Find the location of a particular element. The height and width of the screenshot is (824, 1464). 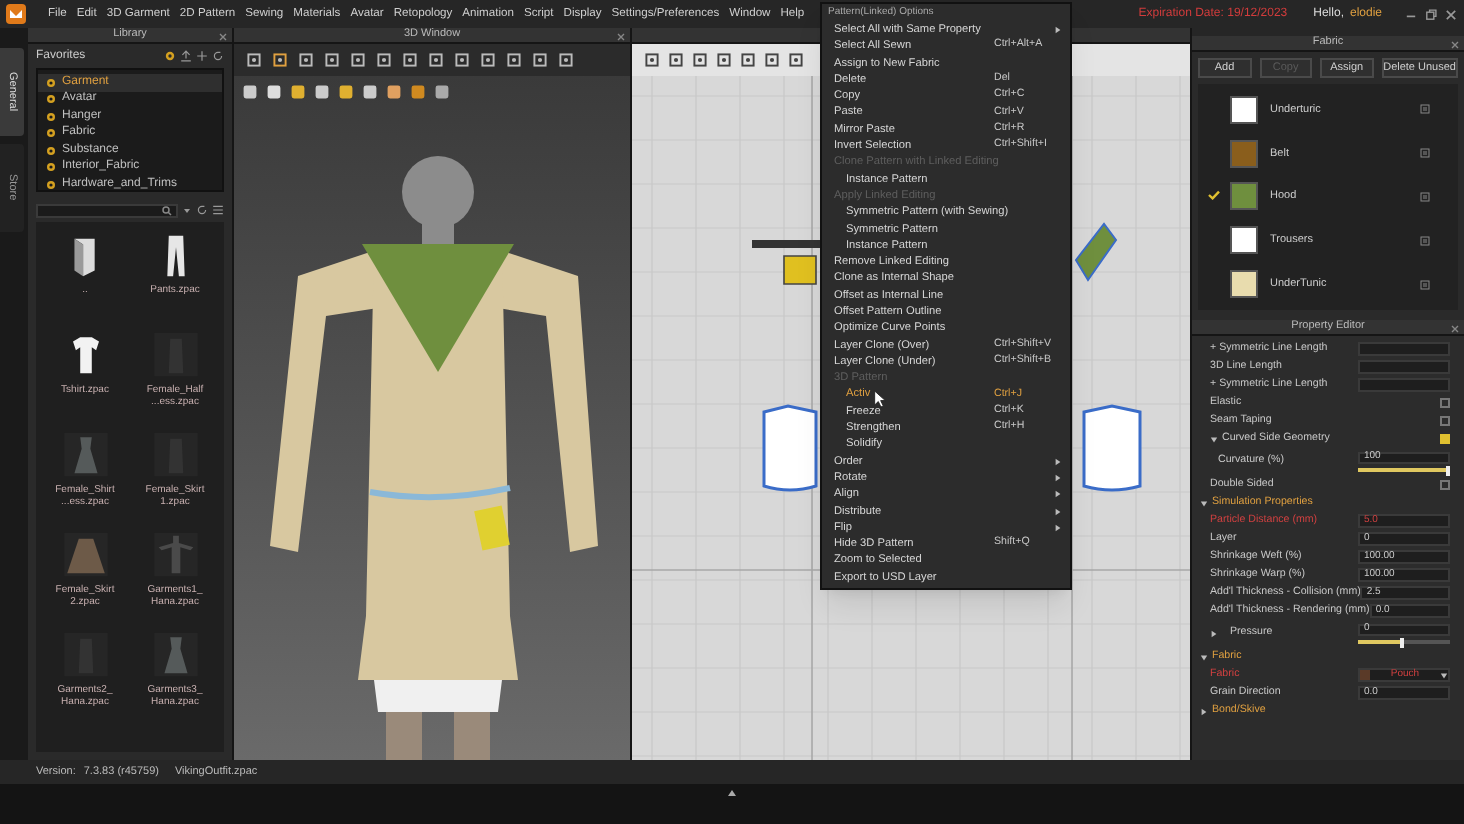

fabric-swatch-icon is located at coordinates (1365, 675).